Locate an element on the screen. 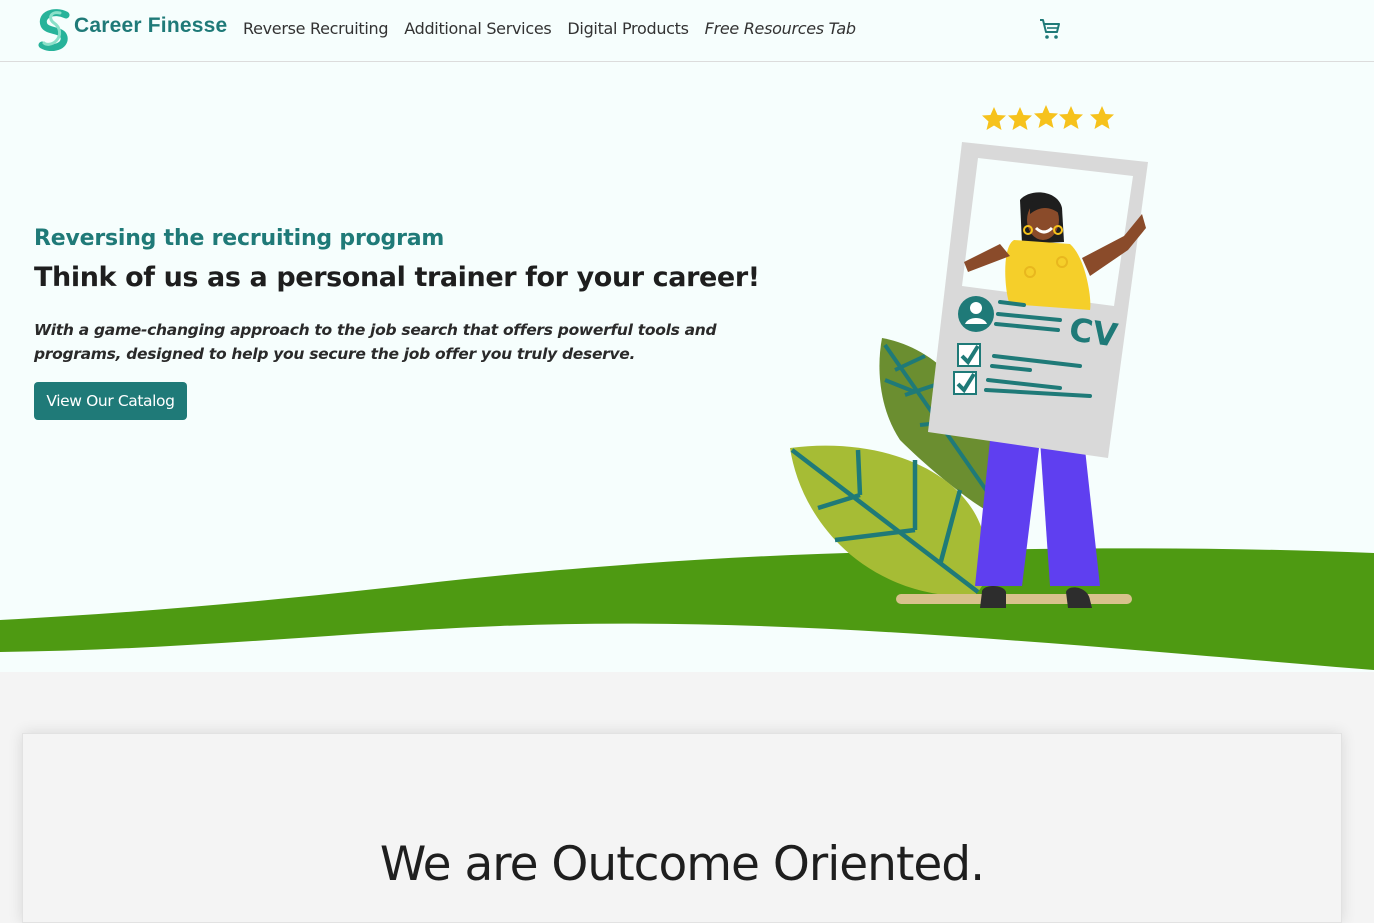  nav-additional-services: Additional Services is located at coordinates (477, 28).